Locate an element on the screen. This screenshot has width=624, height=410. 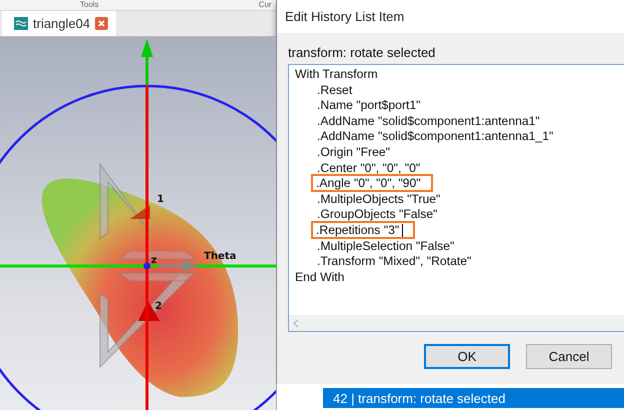
port-label: 2 is located at coordinates (158, 306).